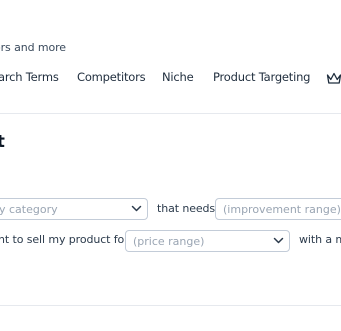 Image resolution: width=341 pixels, height=331 pixels. What do you see at coordinates (320, 239) in the screenshot?
I see `with-text: with a m` at bounding box center [320, 239].